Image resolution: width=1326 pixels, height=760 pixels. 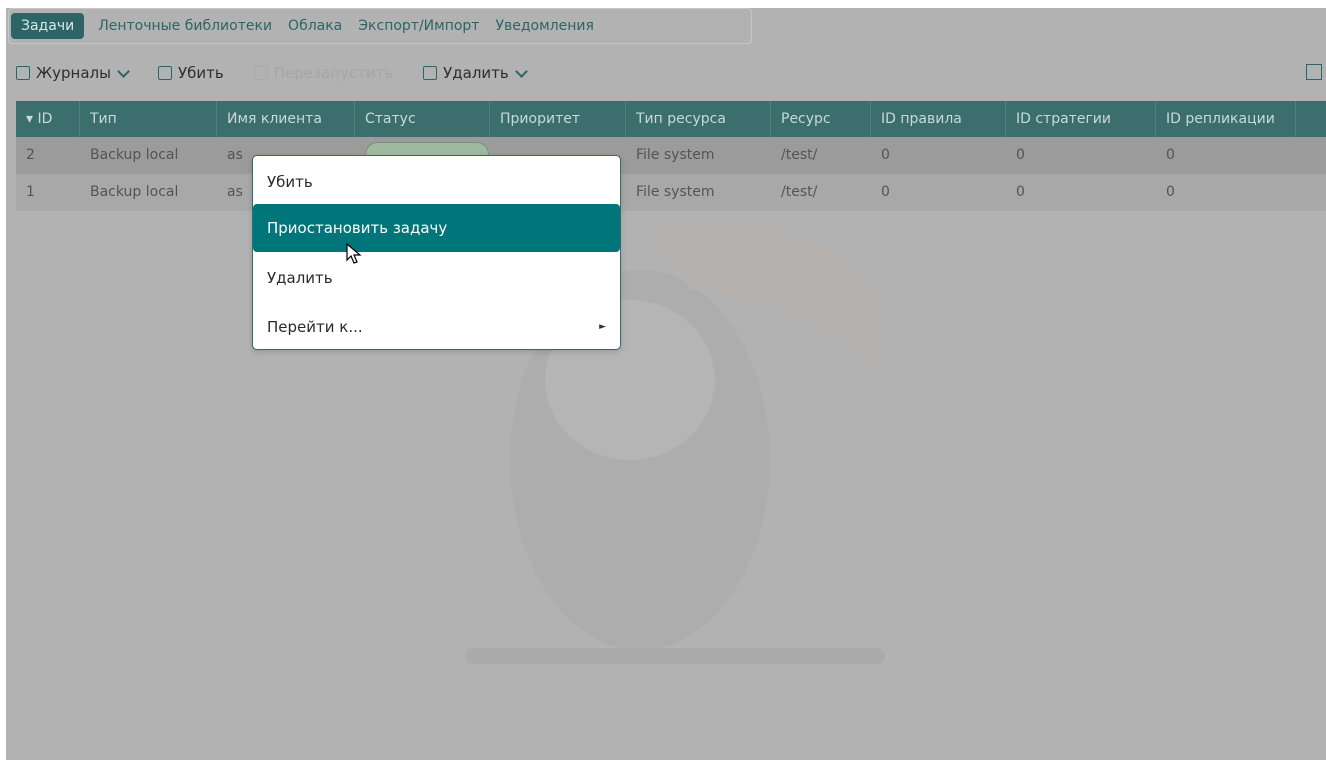 What do you see at coordinates (602, 327) in the screenshot?
I see `submenu-arrow-icon: ►` at bounding box center [602, 327].